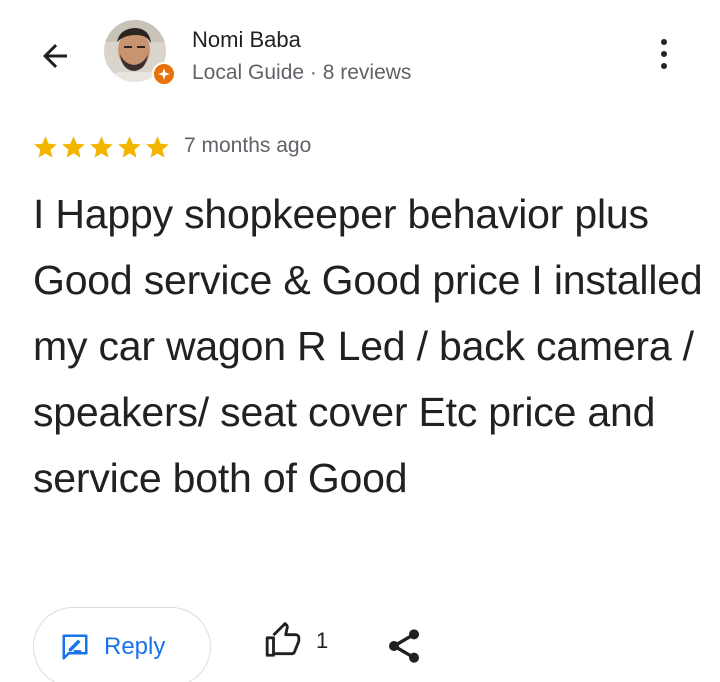 This screenshot has height=682, width=720. Describe the element at coordinates (283, 639) in the screenshot. I see `thumb-up-icon` at that location.